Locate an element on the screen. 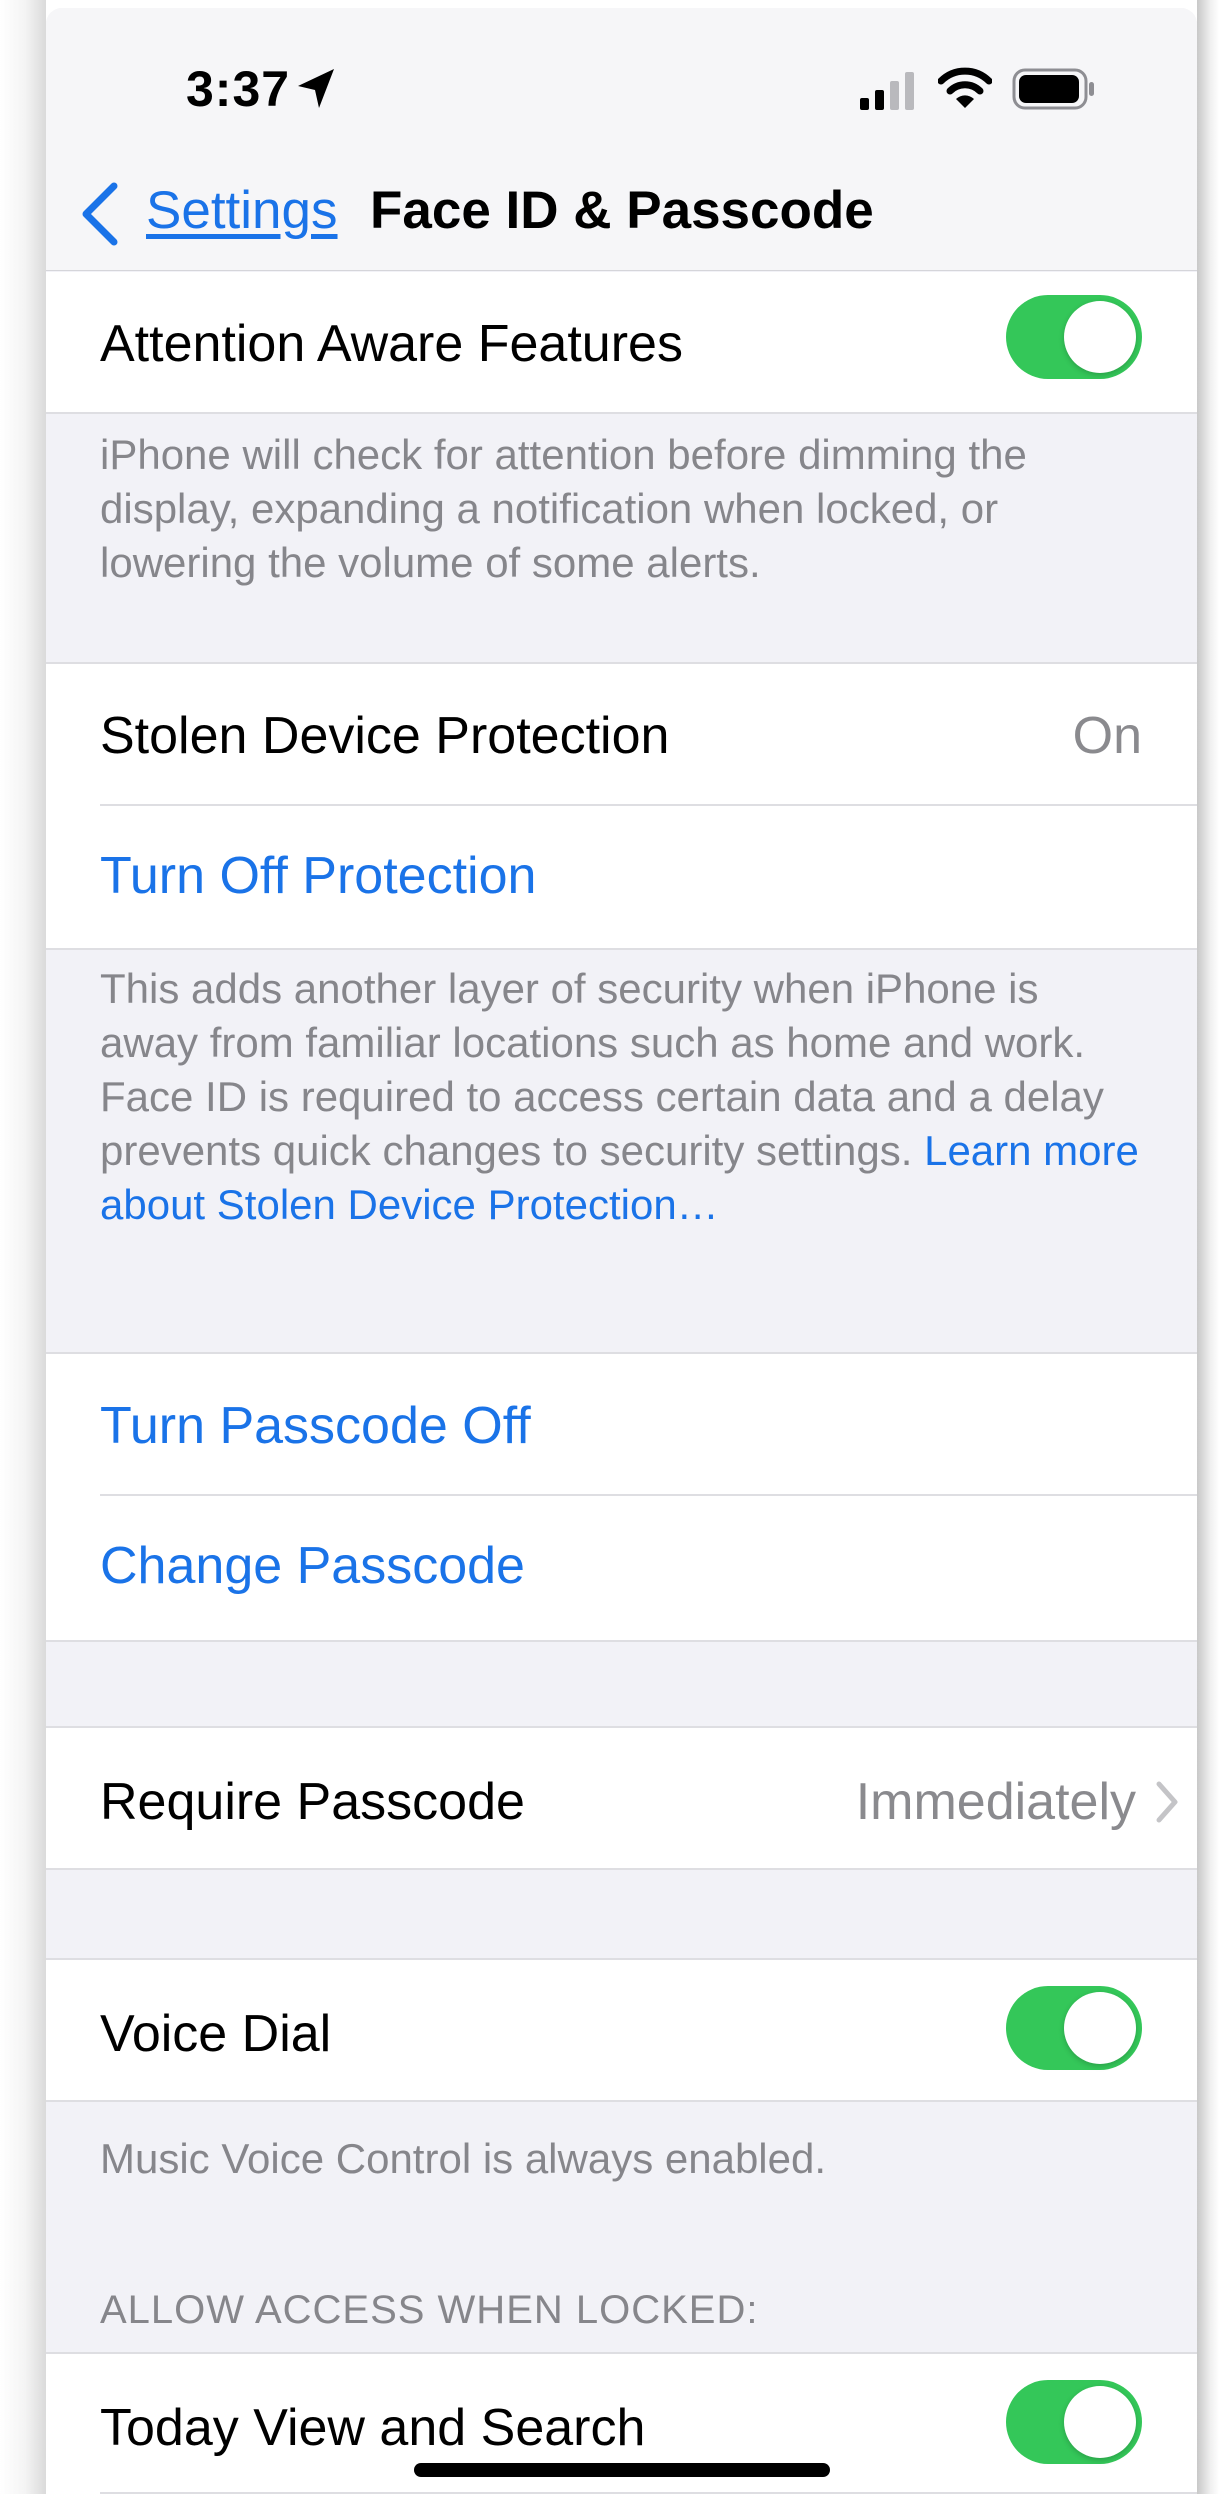 The width and height of the screenshot is (1219, 2494). chevron-right-icon is located at coordinates (1167, 1802).